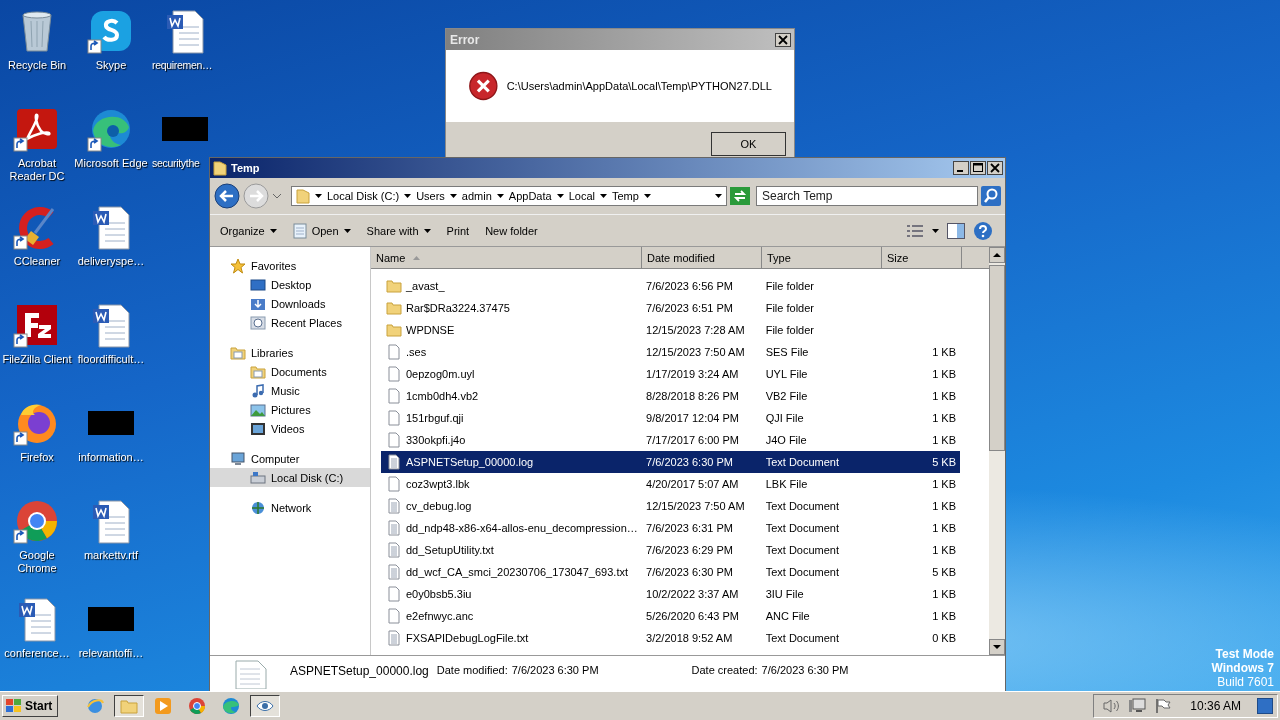 The height and width of the screenshot is (720, 1280). I want to click on file-type: 3IU File, so click(784, 594).